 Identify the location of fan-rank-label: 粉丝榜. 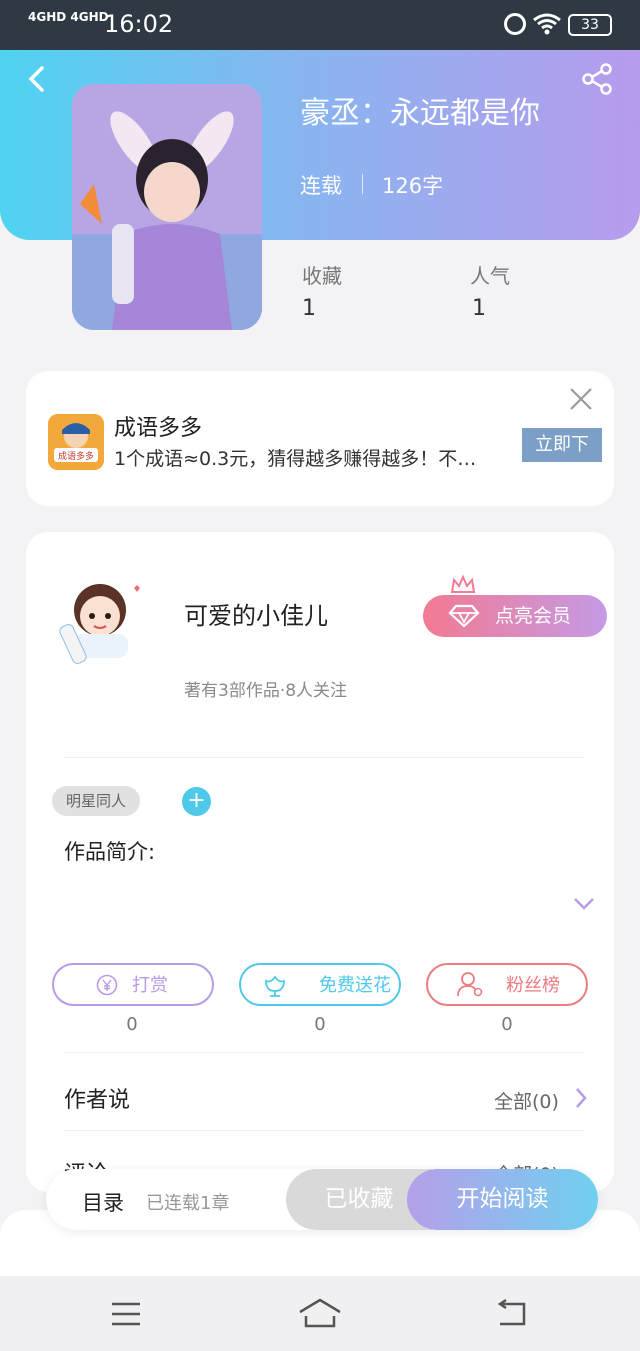
(533, 985).